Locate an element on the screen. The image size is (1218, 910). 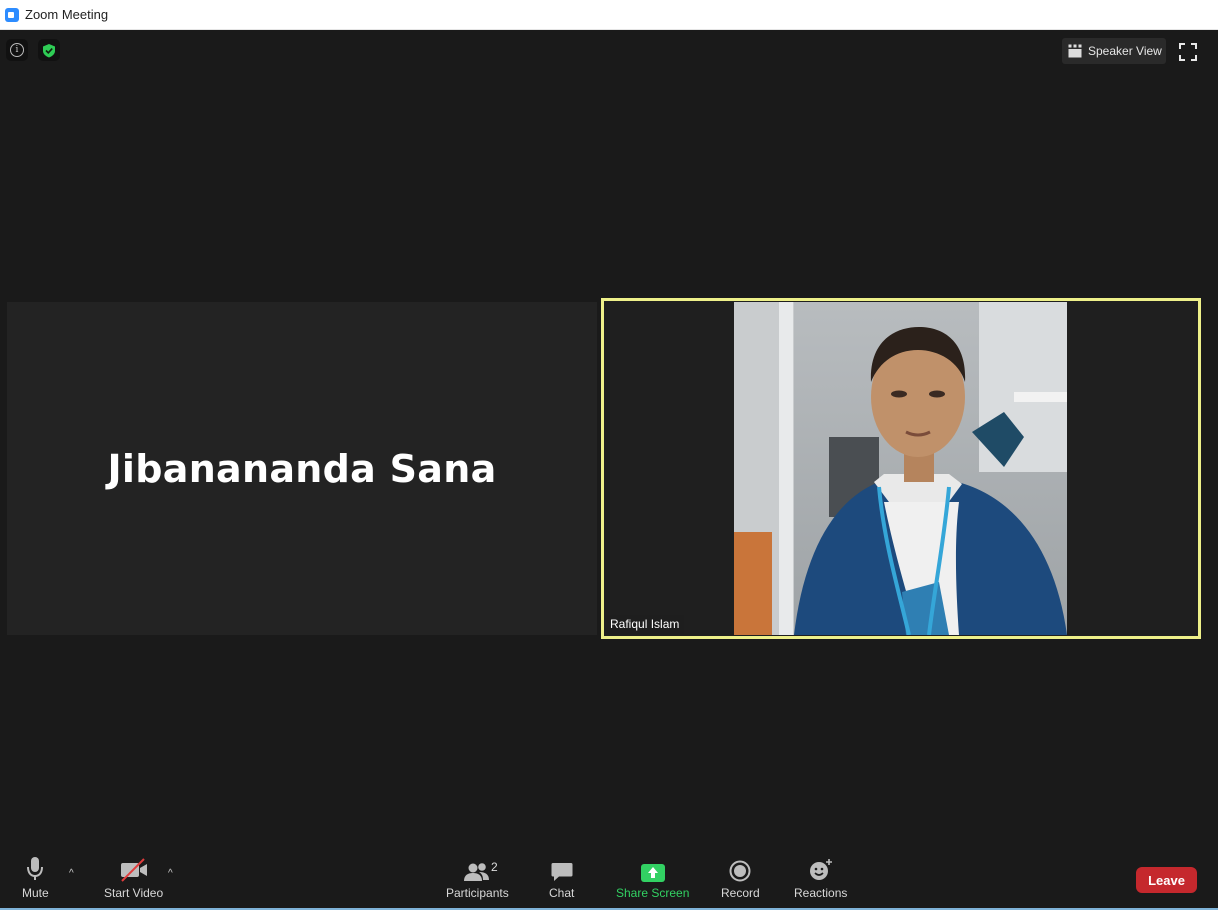
security-button is located at coordinates (49, 50).